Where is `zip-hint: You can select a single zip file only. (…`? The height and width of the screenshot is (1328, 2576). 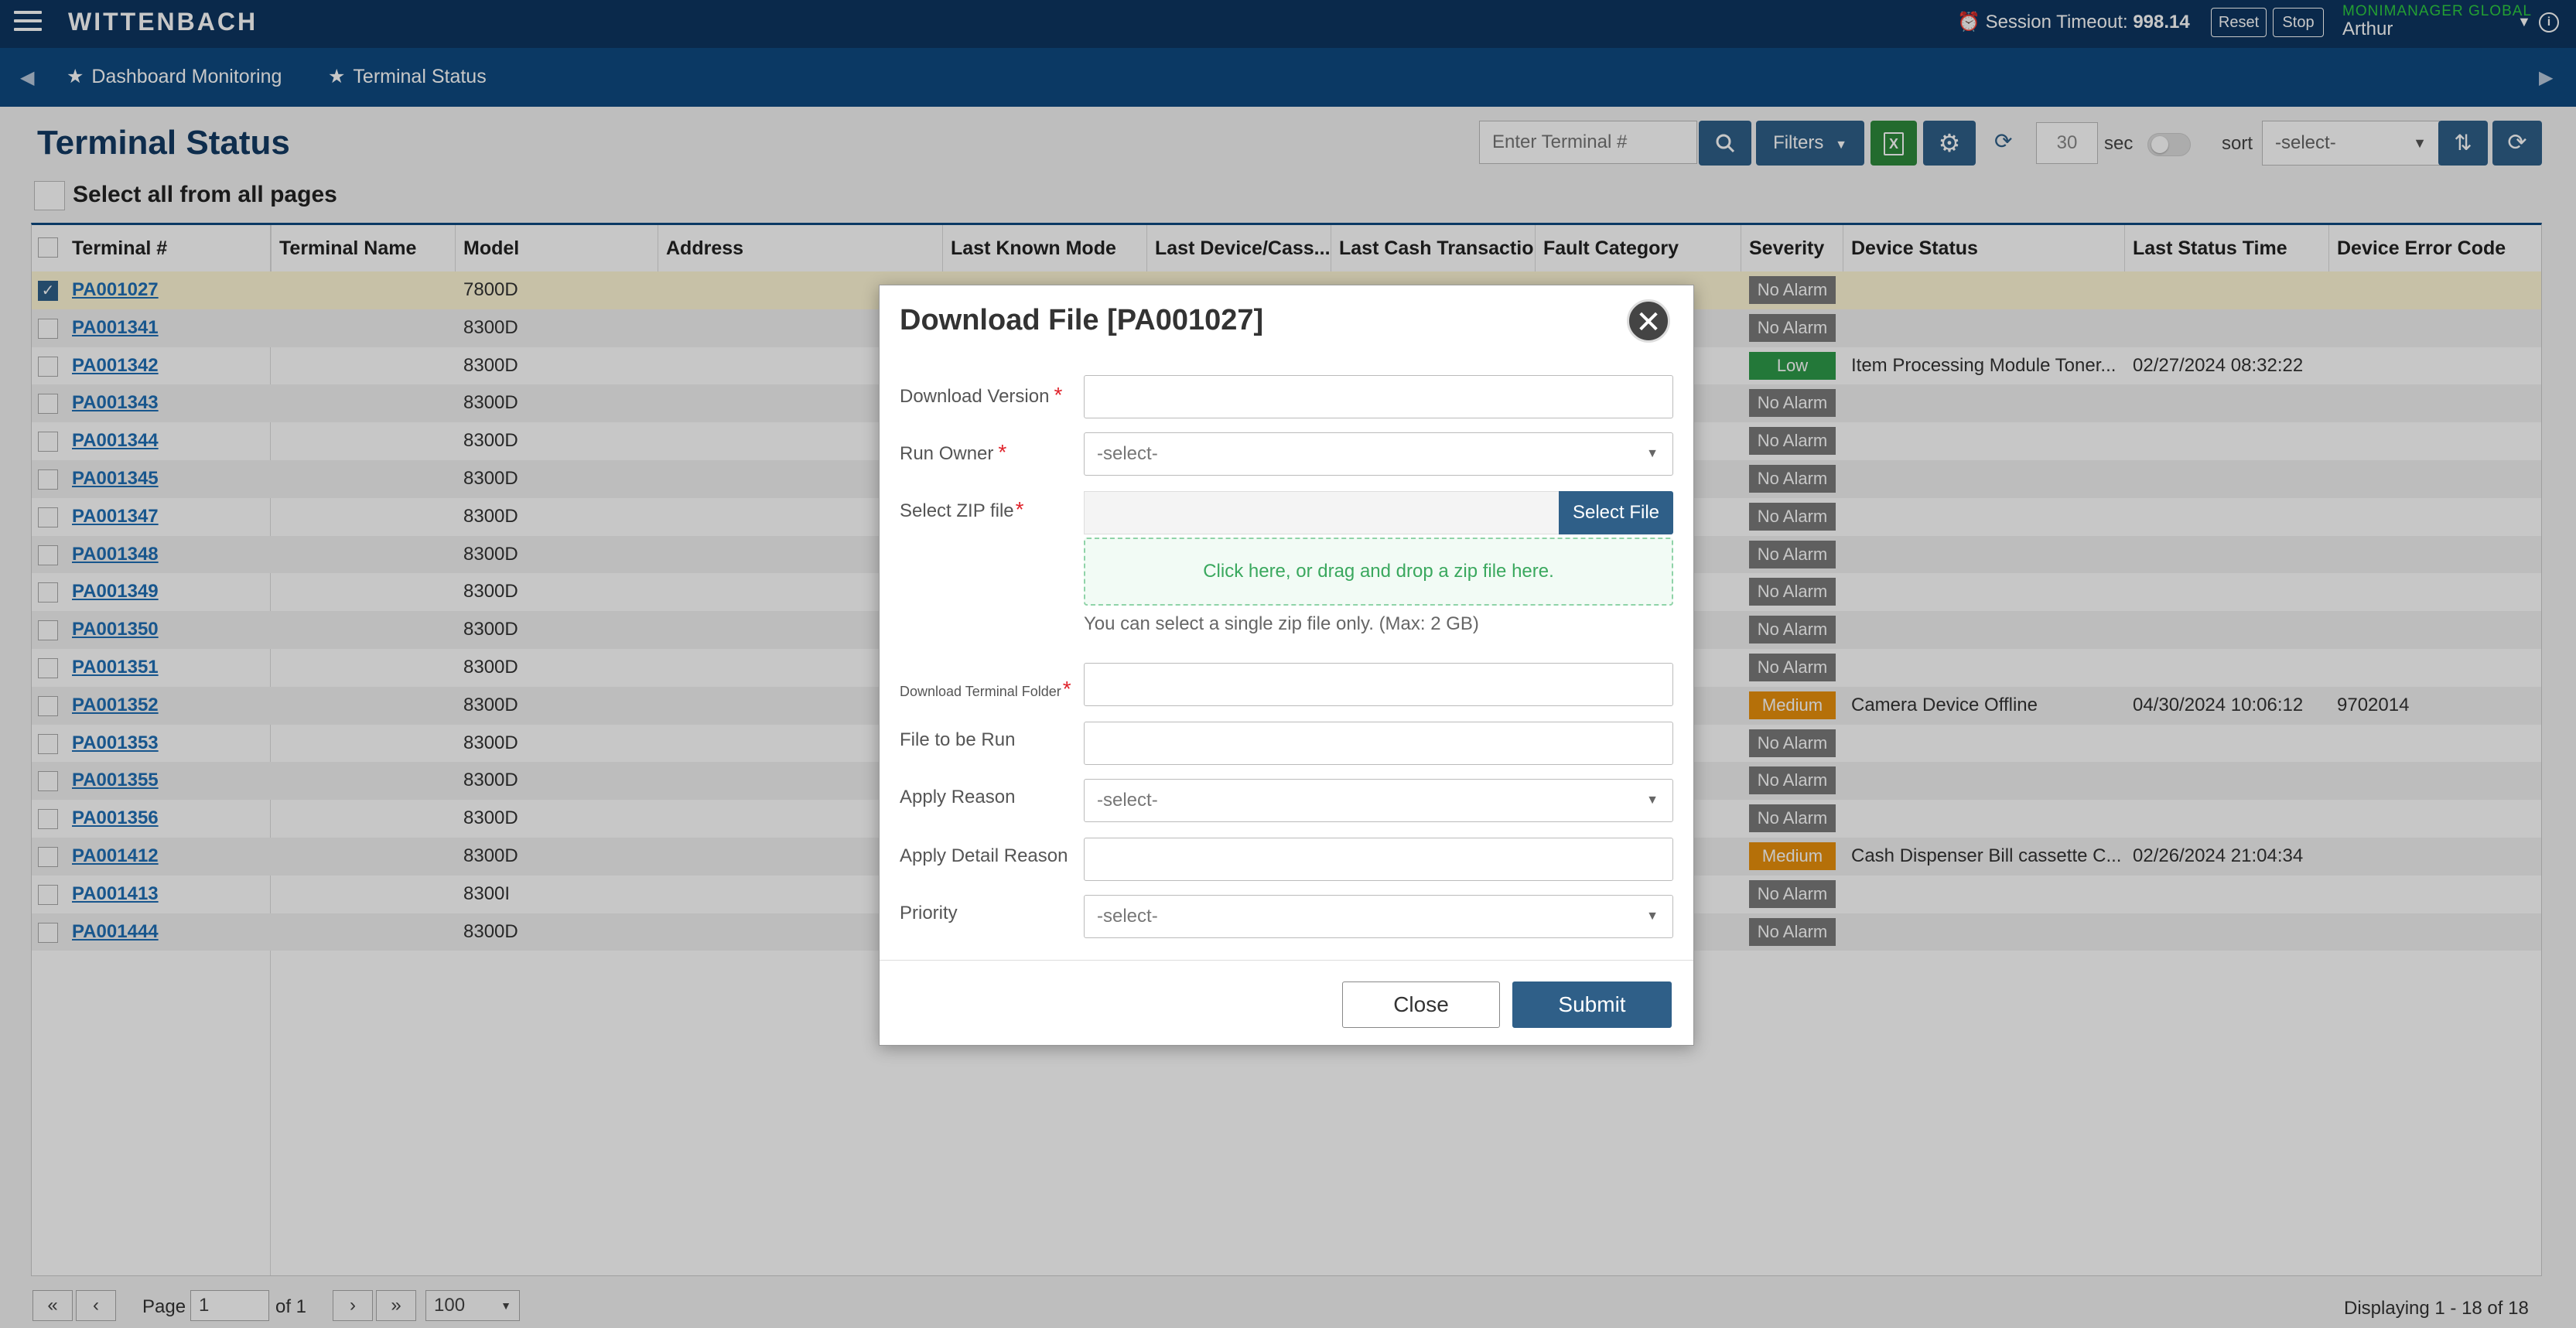 zip-hint: You can select a single zip file only. (… is located at coordinates (1281, 623).